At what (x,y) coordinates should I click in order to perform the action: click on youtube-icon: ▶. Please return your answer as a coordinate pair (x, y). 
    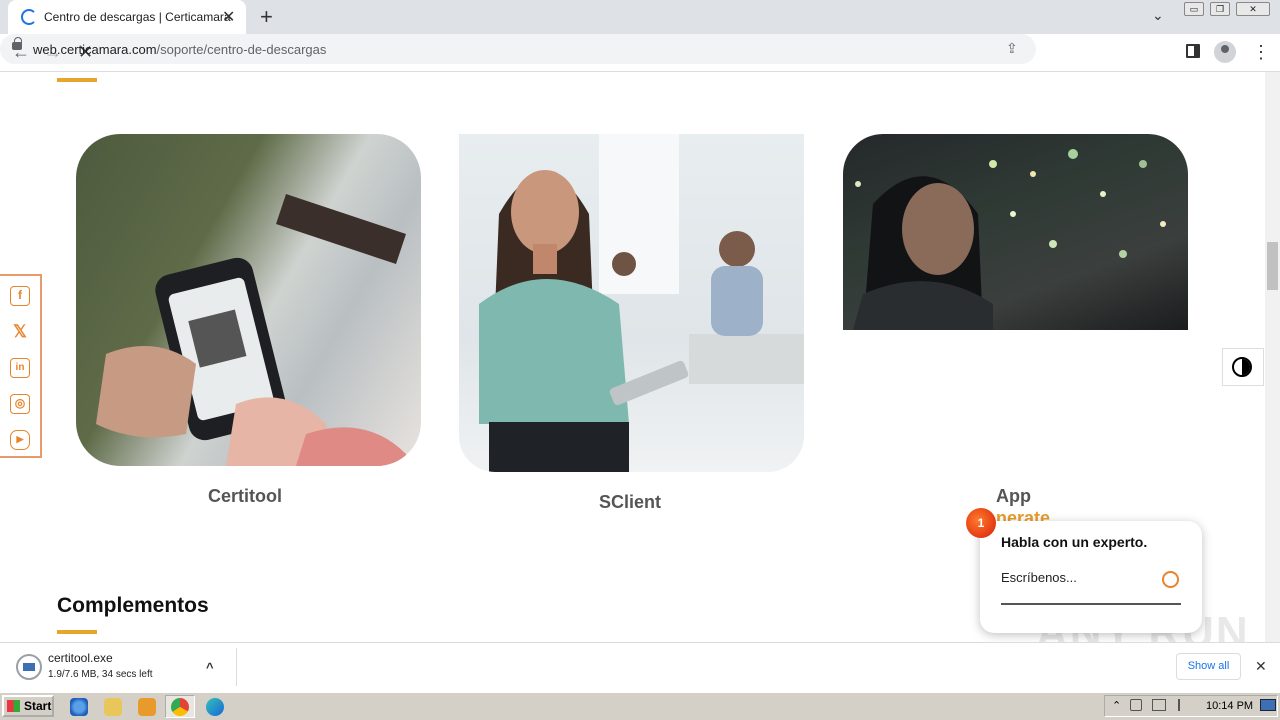
    Looking at the image, I should click on (20, 440).